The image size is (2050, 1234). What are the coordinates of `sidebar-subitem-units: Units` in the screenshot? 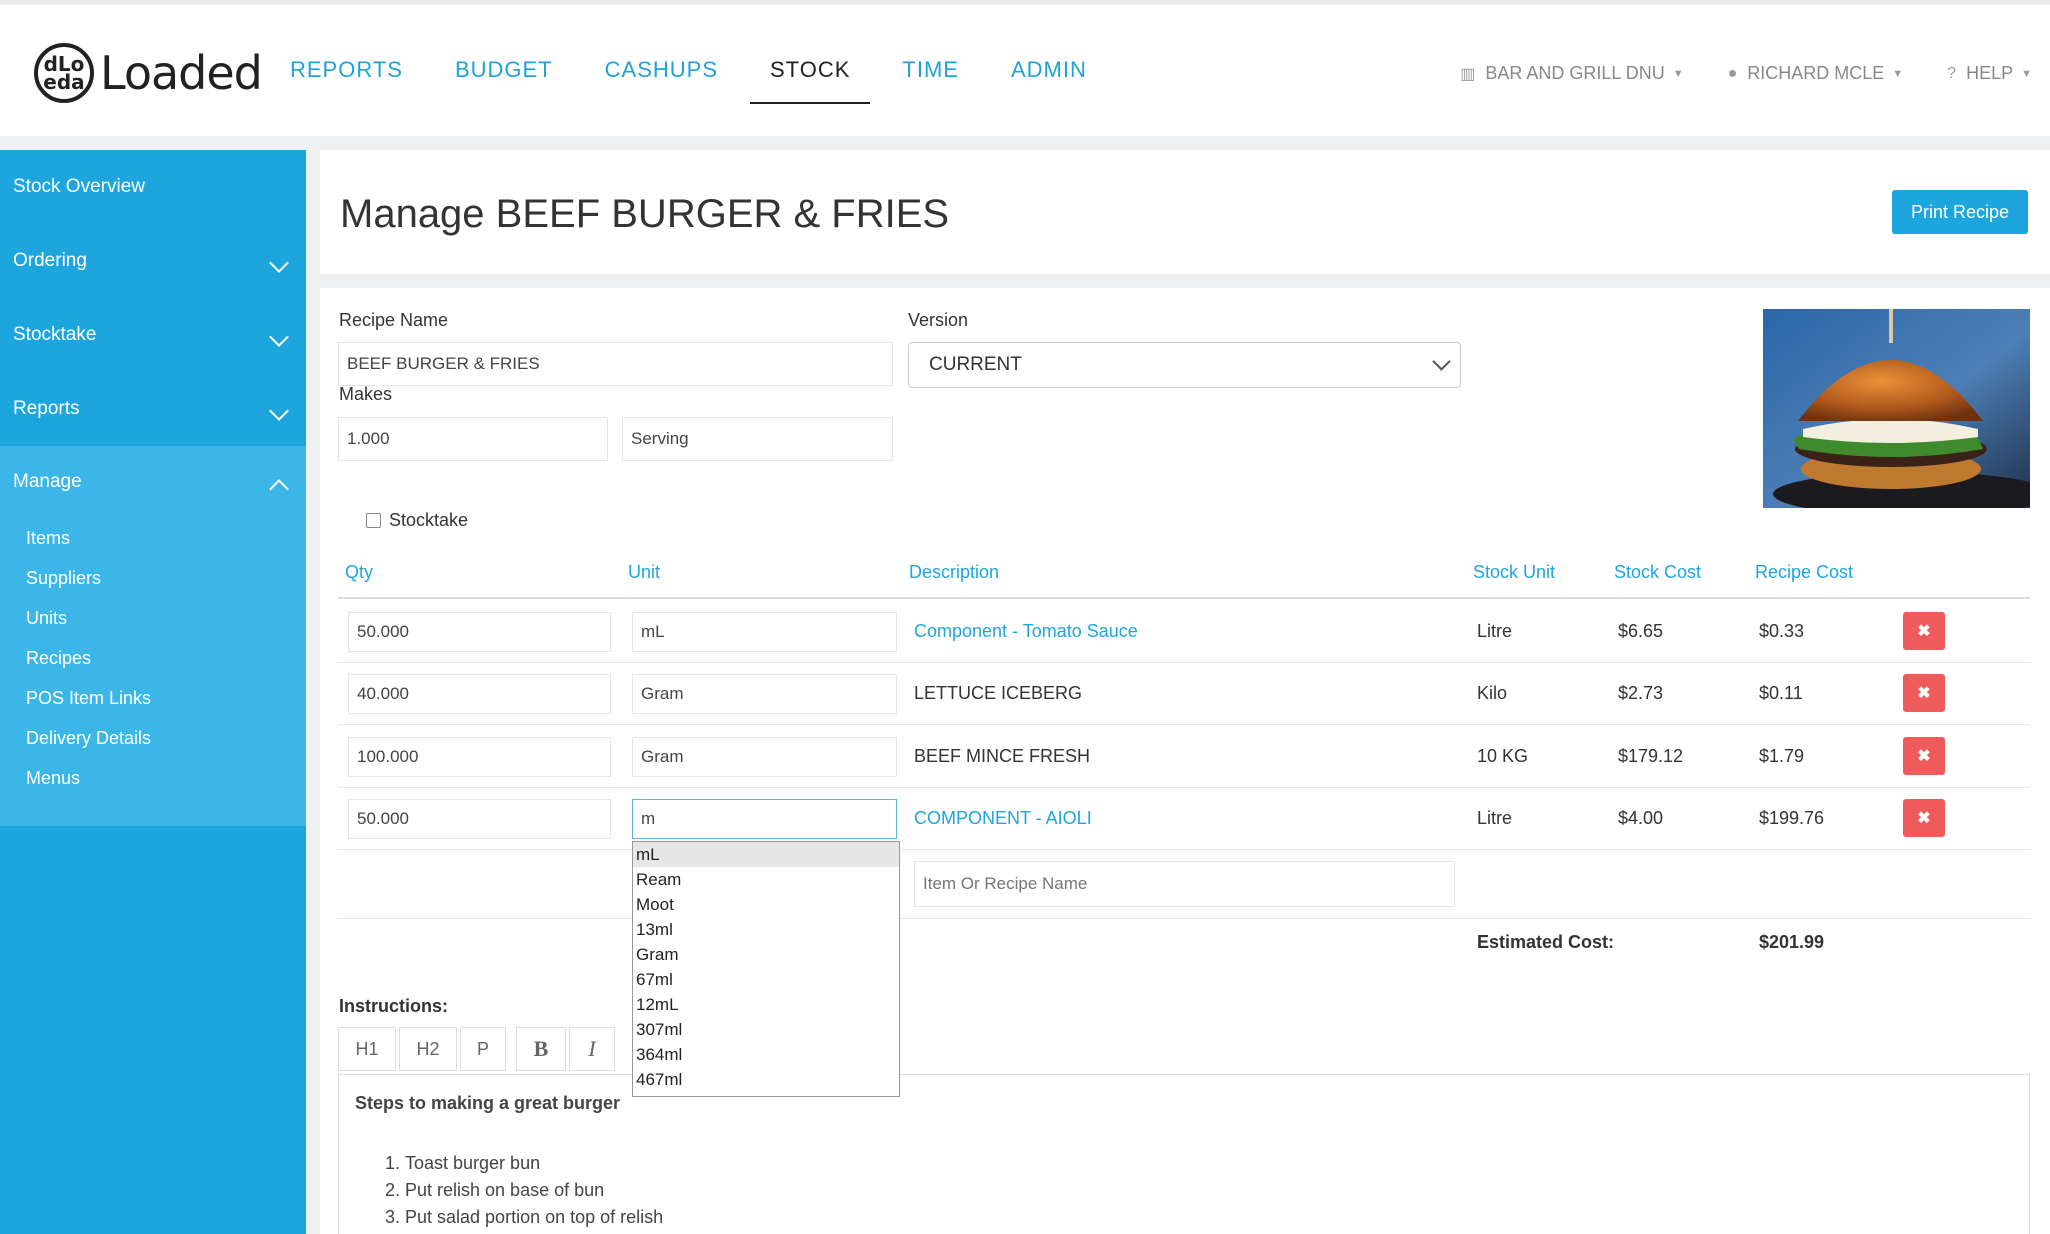 It's located at (153, 618).